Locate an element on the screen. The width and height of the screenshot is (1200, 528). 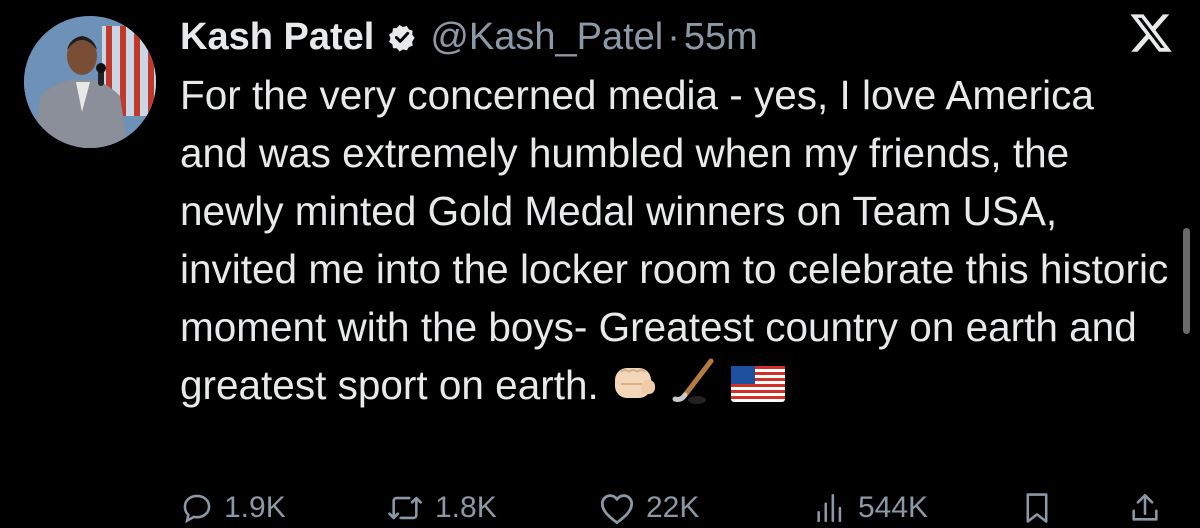
verified-badge-icon is located at coordinates (402, 37).